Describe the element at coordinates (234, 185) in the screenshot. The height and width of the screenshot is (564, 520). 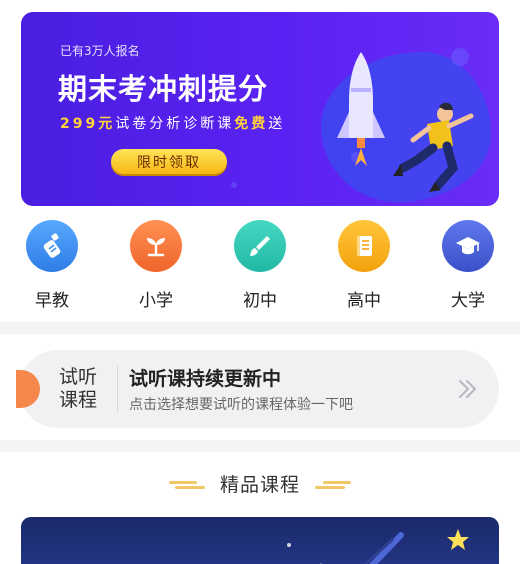
I see `banner-decor-dot` at that location.